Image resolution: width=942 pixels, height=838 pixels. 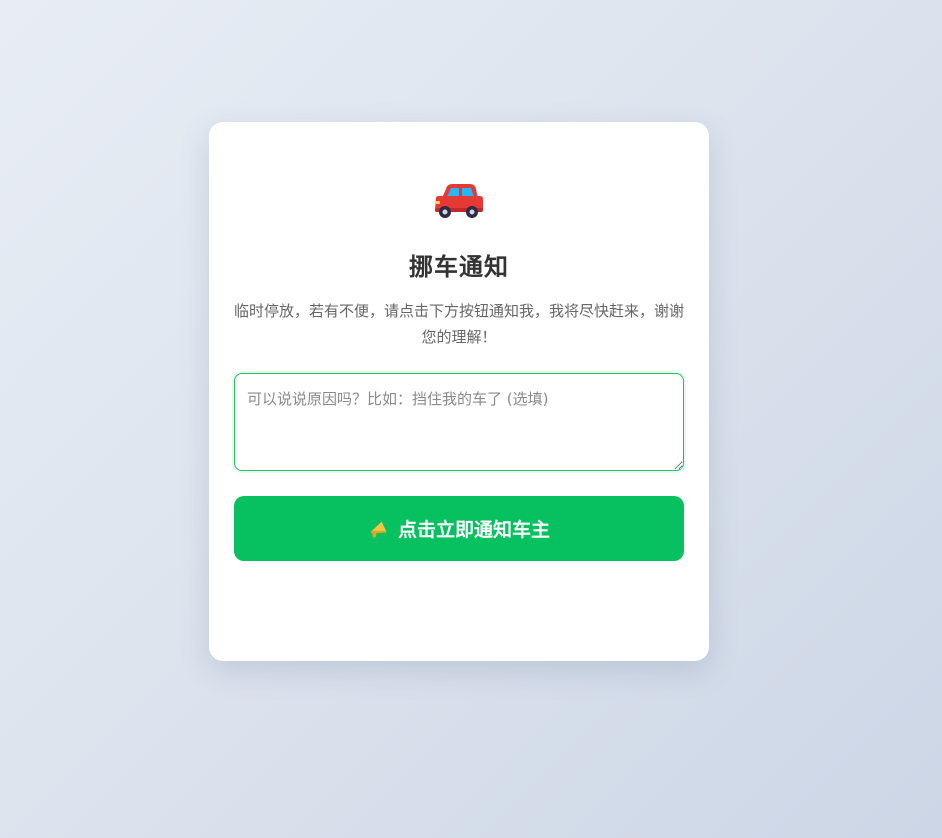 What do you see at coordinates (378, 529) in the screenshot?
I see `megaphone-icon` at bounding box center [378, 529].